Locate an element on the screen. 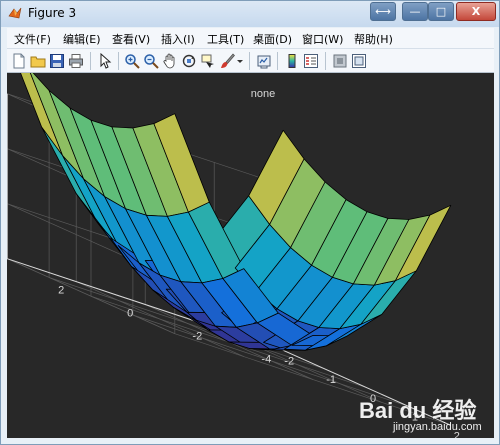  watermark-url: jingyan.baidu.com is located at coordinates (437, 427).